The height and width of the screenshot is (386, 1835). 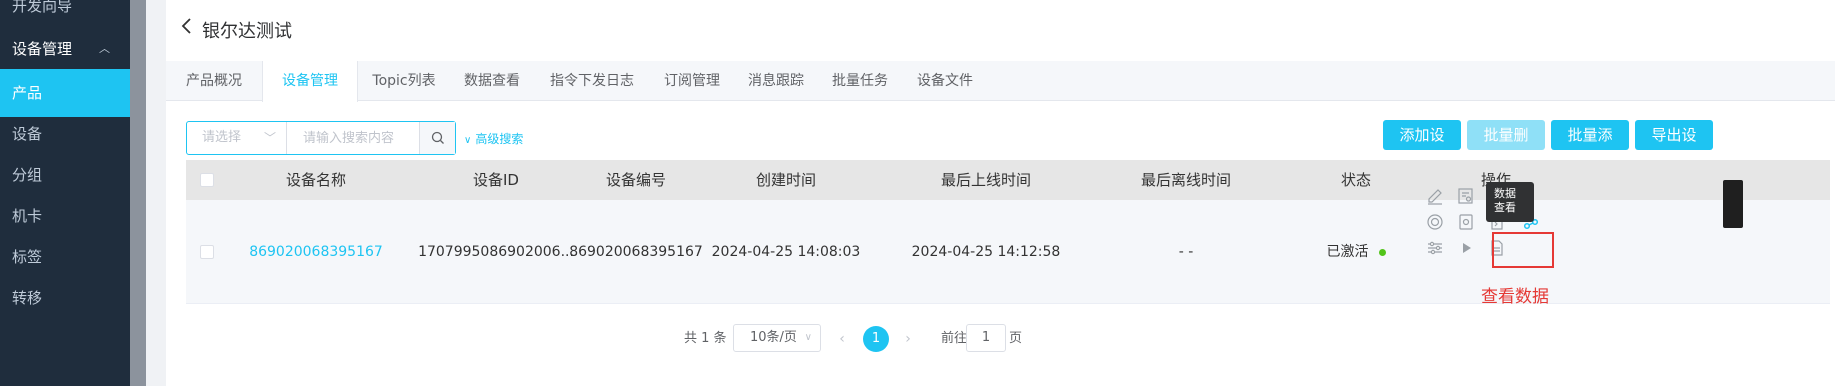 What do you see at coordinates (785, 180) in the screenshot?
I see `column-header: 创建时间` at bounding box center [785, 180].